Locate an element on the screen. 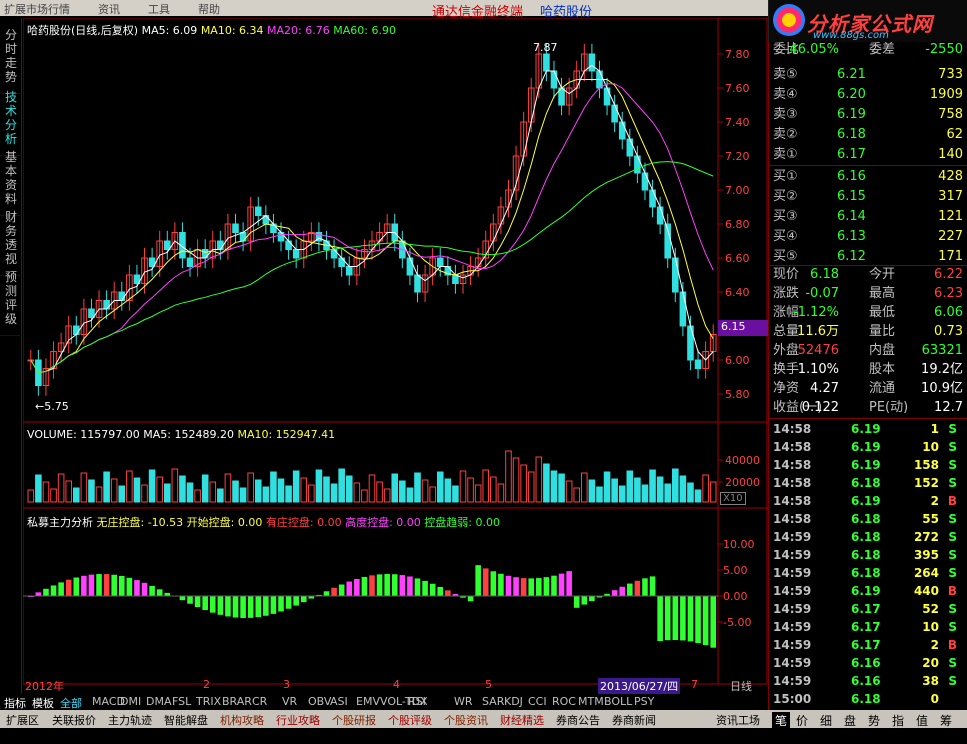  period-selector: 日线 is located at coordinates (741, 686).